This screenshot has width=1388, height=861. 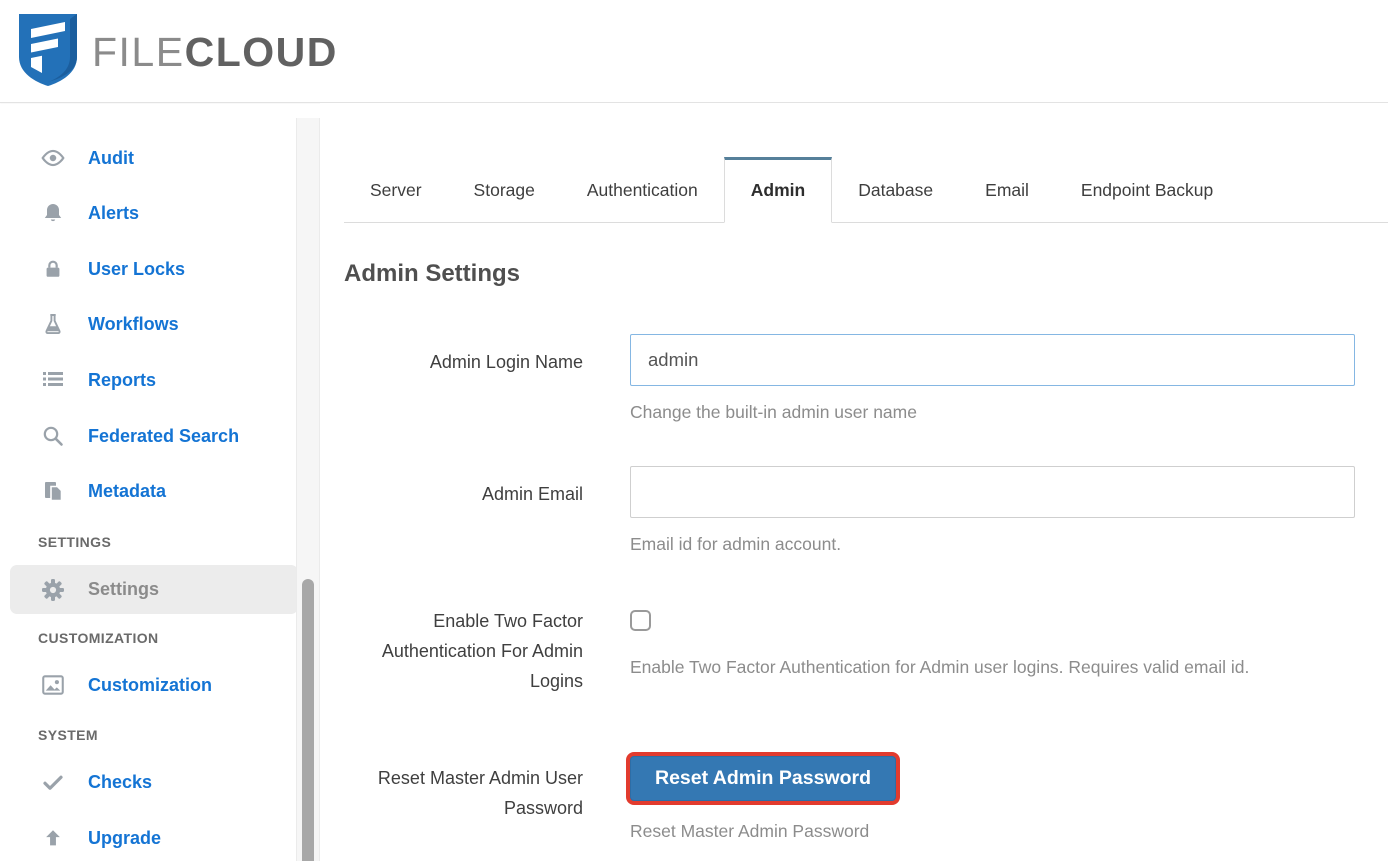 I want to click on bell-icon, so click(x=53, y=213).